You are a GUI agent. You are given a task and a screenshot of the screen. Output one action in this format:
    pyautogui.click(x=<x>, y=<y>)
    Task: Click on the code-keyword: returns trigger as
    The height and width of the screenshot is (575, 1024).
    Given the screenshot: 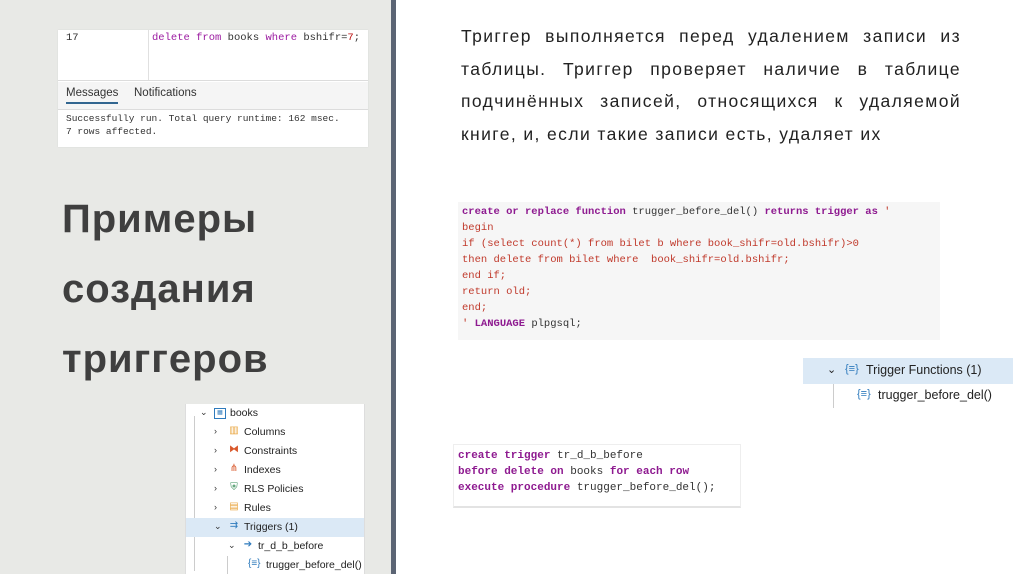 What is the action you would take?
    pyautogui.click(x=821, y=212)
    